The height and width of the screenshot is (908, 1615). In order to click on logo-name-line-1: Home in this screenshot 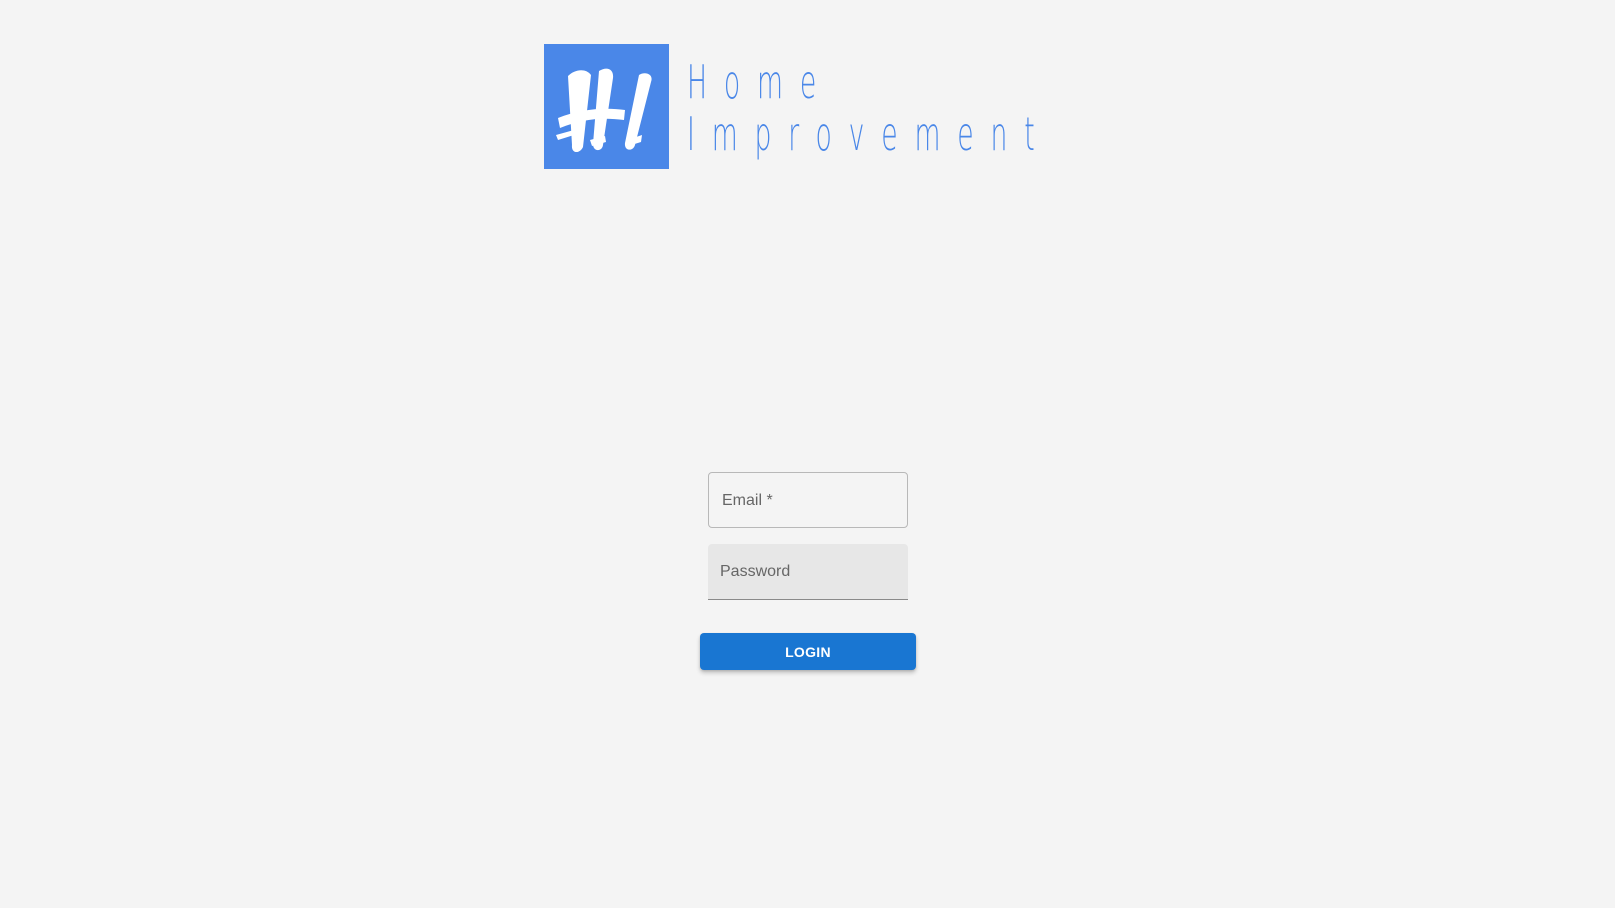, I will do `click(760, 82)`.